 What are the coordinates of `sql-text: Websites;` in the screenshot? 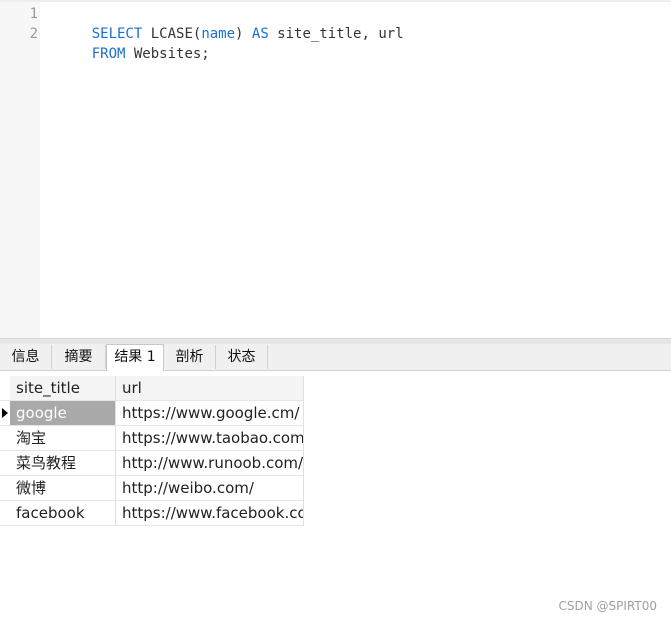 It's located at (167, 54).